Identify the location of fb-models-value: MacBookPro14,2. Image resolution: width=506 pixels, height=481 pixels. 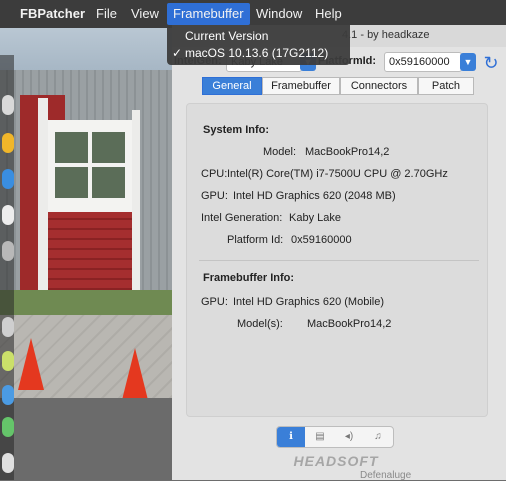
(349, 324).